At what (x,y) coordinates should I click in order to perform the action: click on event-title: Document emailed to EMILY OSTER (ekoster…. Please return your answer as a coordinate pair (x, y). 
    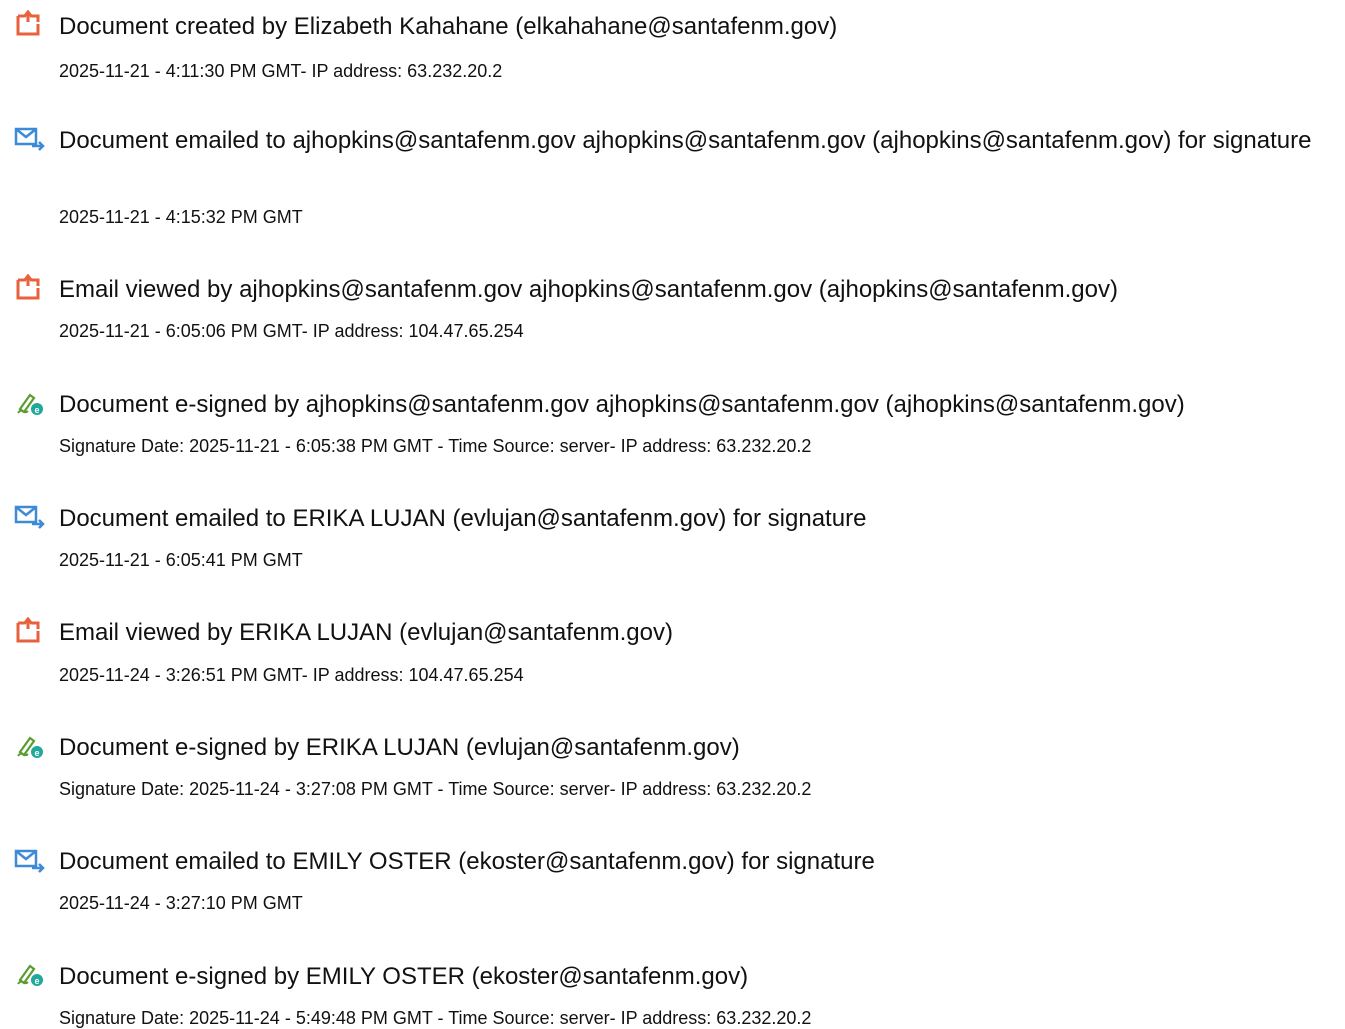
    Looking at the image, I should click on (467, 861).